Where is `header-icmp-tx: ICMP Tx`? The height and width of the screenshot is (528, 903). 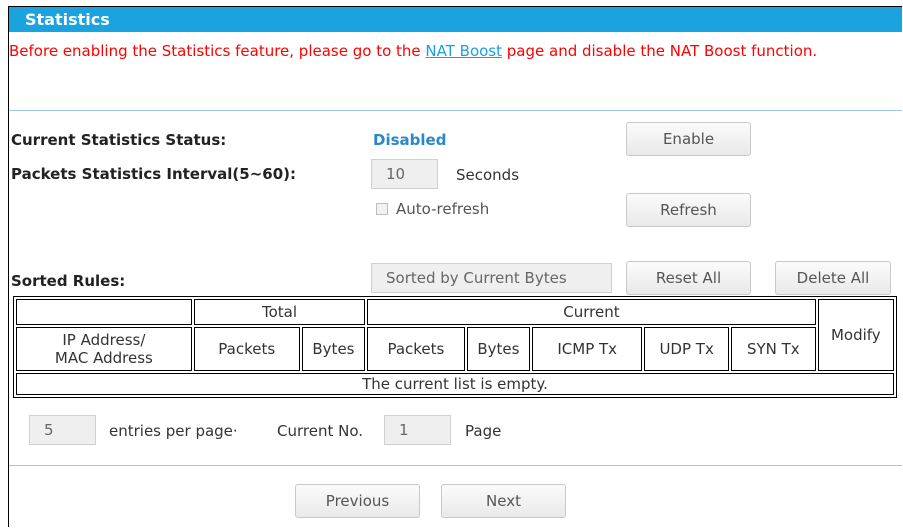 header-icmp-tx: ICMP Tx is located at coordinates (587, 349).